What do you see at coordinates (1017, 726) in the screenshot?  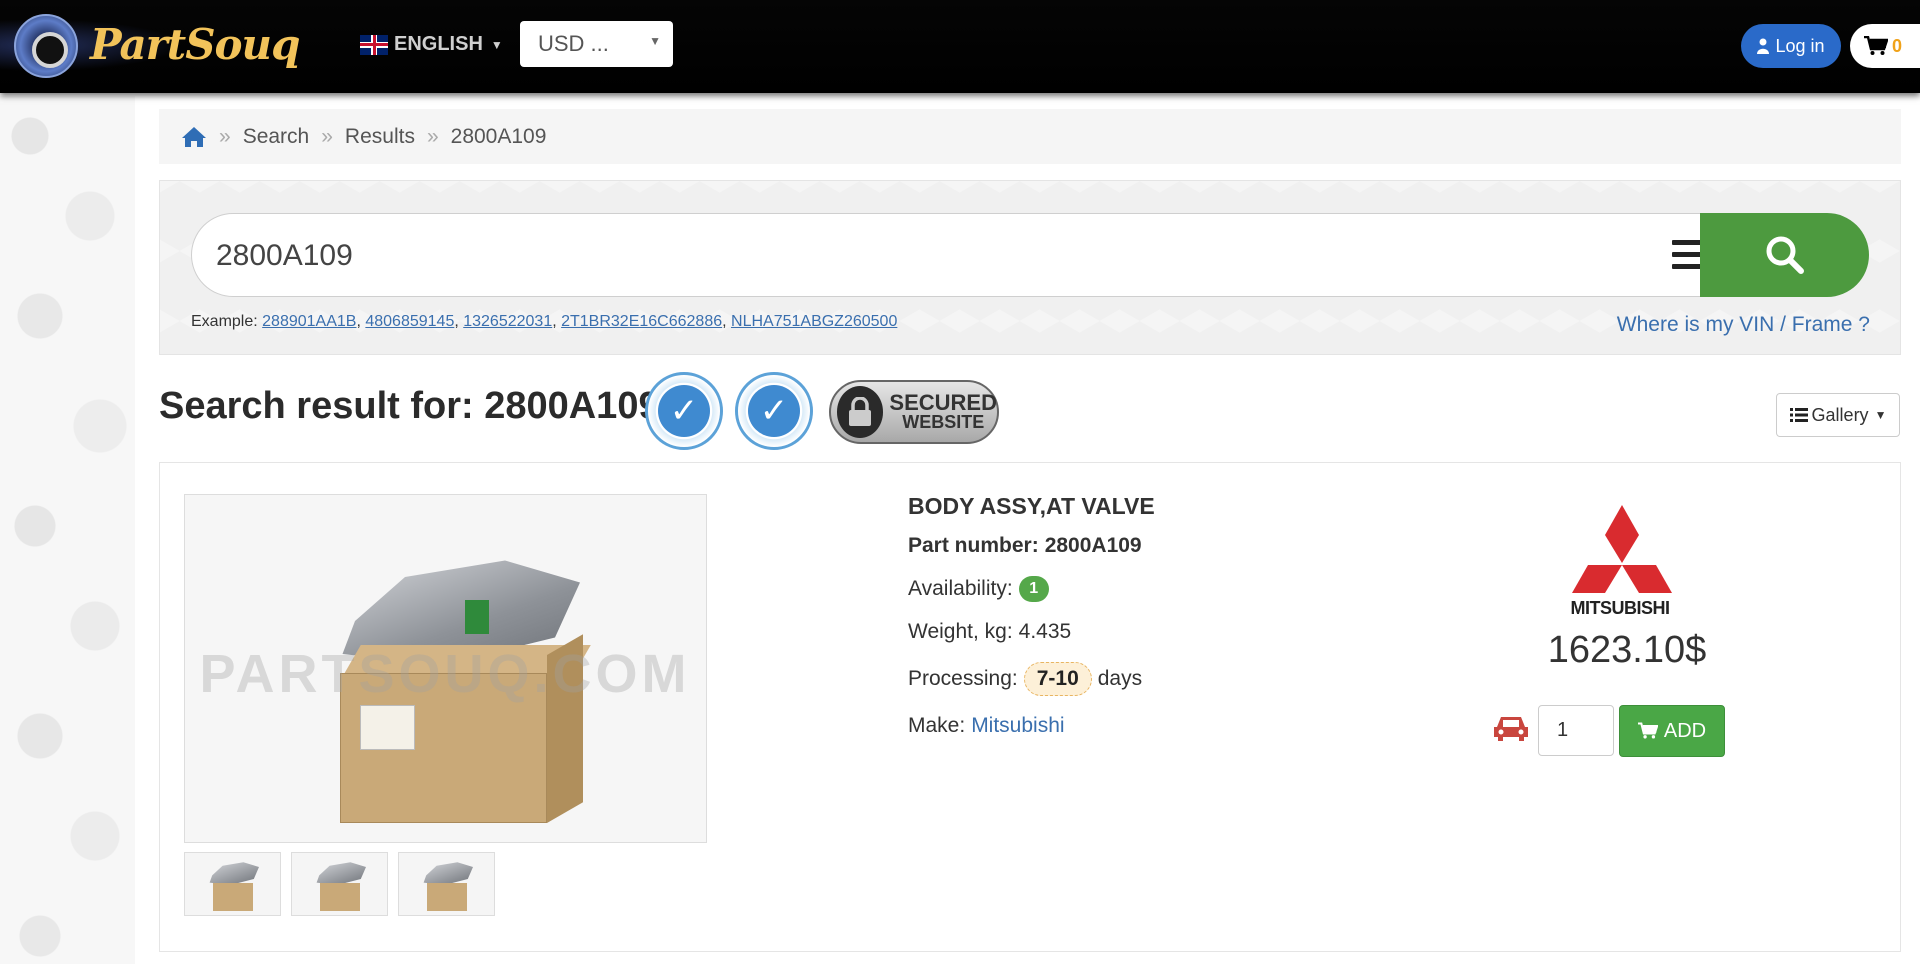 I see `make-link: Mitsubishi` at bounding box center [1017, 726].